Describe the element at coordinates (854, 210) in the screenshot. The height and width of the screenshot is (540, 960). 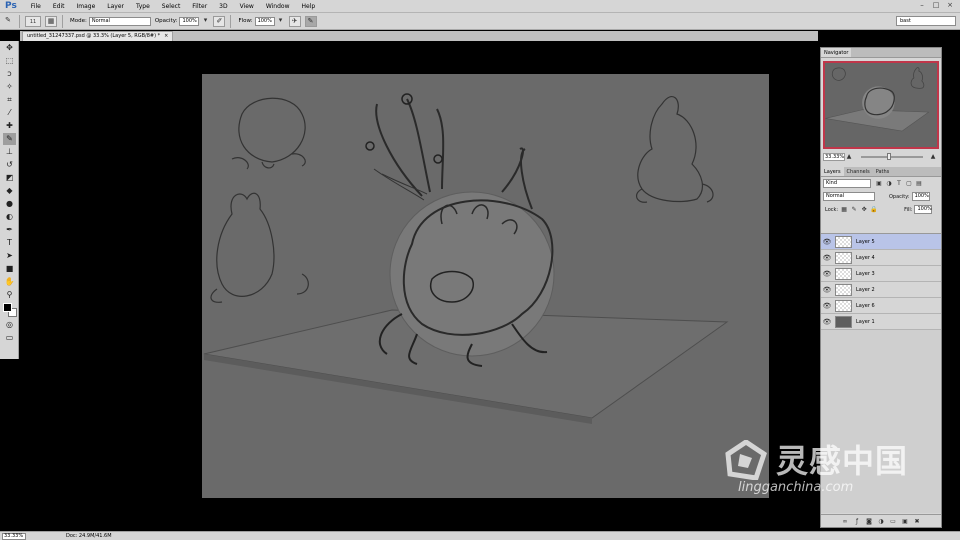
I see `lock-image-icon: ✎` at that location.